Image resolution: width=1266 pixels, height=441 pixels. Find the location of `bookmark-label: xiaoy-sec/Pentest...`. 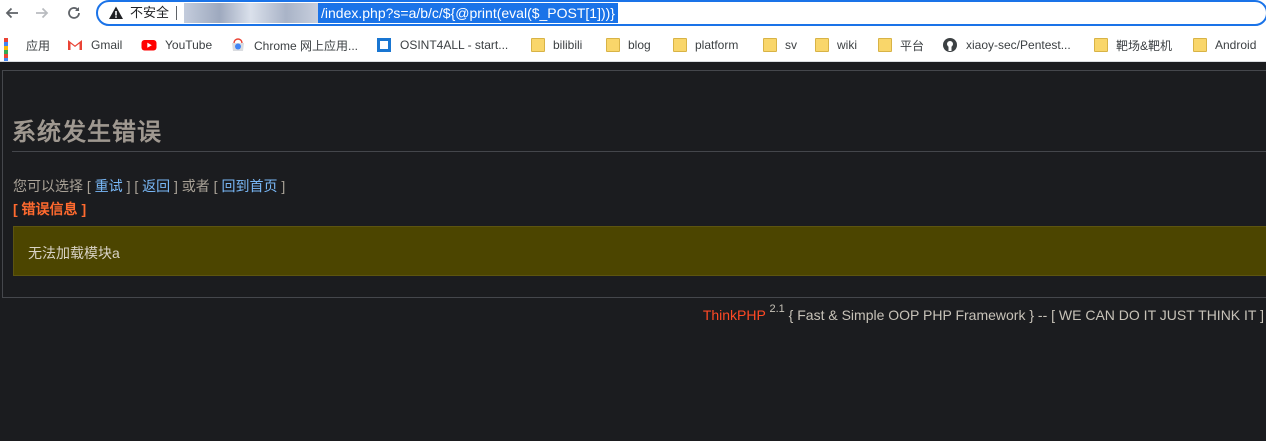

bookmark-label: xiaoy-sec/Pentest... is located at coordinates (1018, 45).